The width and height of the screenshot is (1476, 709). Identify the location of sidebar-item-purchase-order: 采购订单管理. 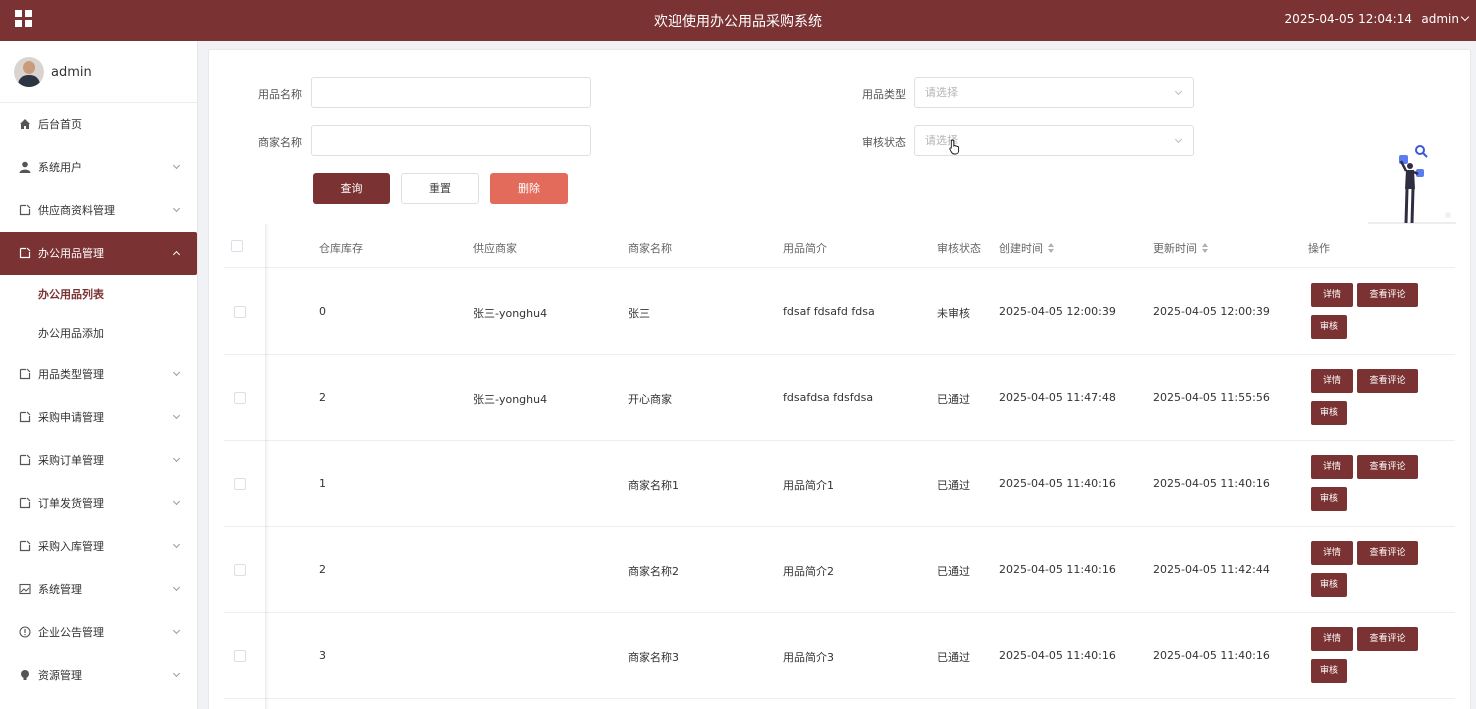
(98, 460).